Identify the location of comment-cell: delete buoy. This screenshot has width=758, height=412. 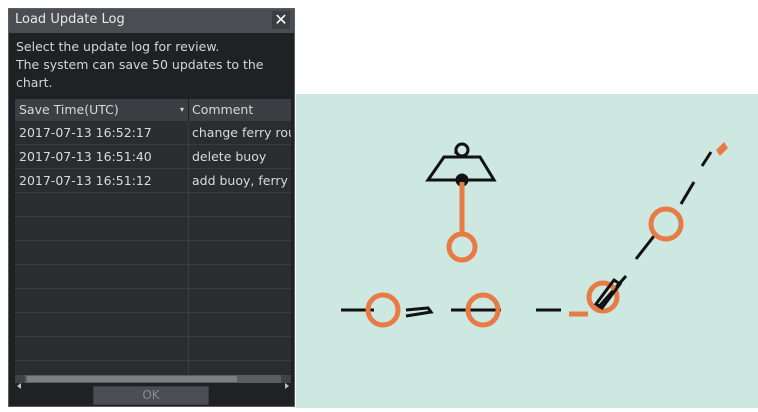
(229, 156).